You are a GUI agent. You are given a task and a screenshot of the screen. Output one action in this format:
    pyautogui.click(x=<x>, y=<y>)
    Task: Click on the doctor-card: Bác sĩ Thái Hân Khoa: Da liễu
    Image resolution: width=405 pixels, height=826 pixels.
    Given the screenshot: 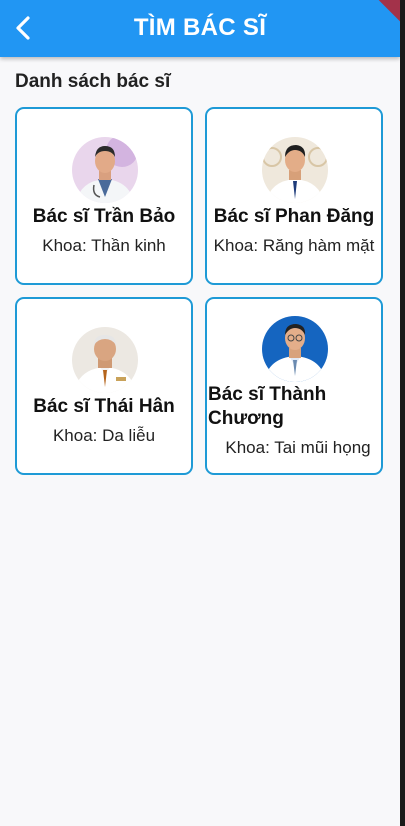 What is the action you would take?
    pyautogui.click(x=104, y=386)
    